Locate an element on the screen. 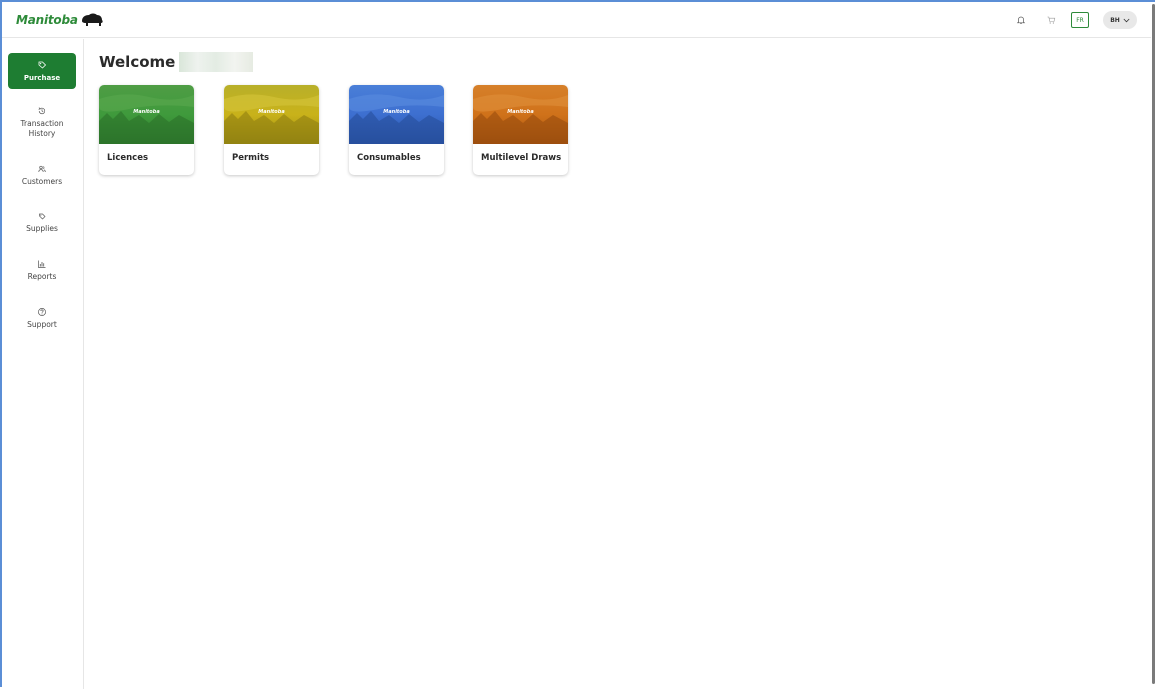  tag-icon is located at coordinates (42, 65).